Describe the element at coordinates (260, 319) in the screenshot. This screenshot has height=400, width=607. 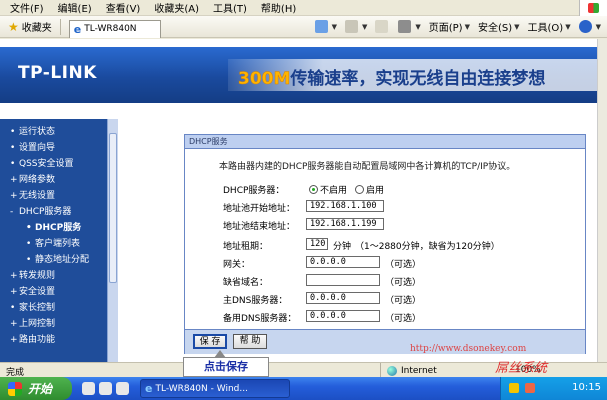
I see `dns2-label: 备用DNS服务器：` at that location.